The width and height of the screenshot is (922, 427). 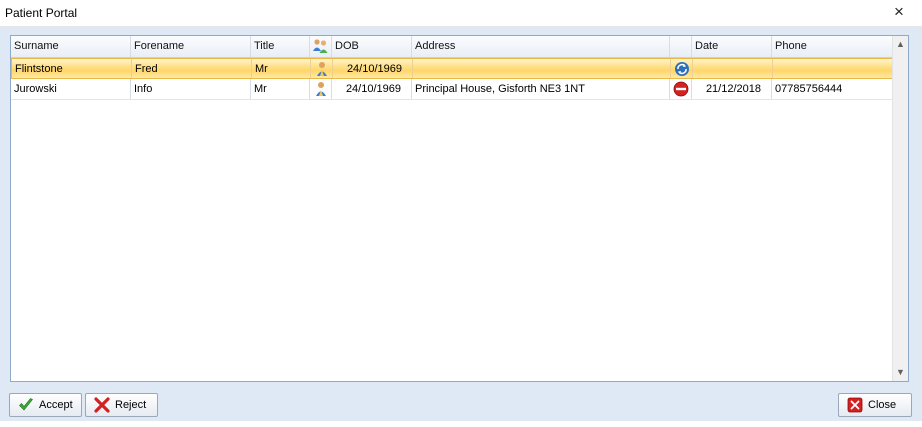 What do you see at coordinates (832, 46) in the screenshot?
I see `column-header-phone: Phone` at bounding box center [832, 46].